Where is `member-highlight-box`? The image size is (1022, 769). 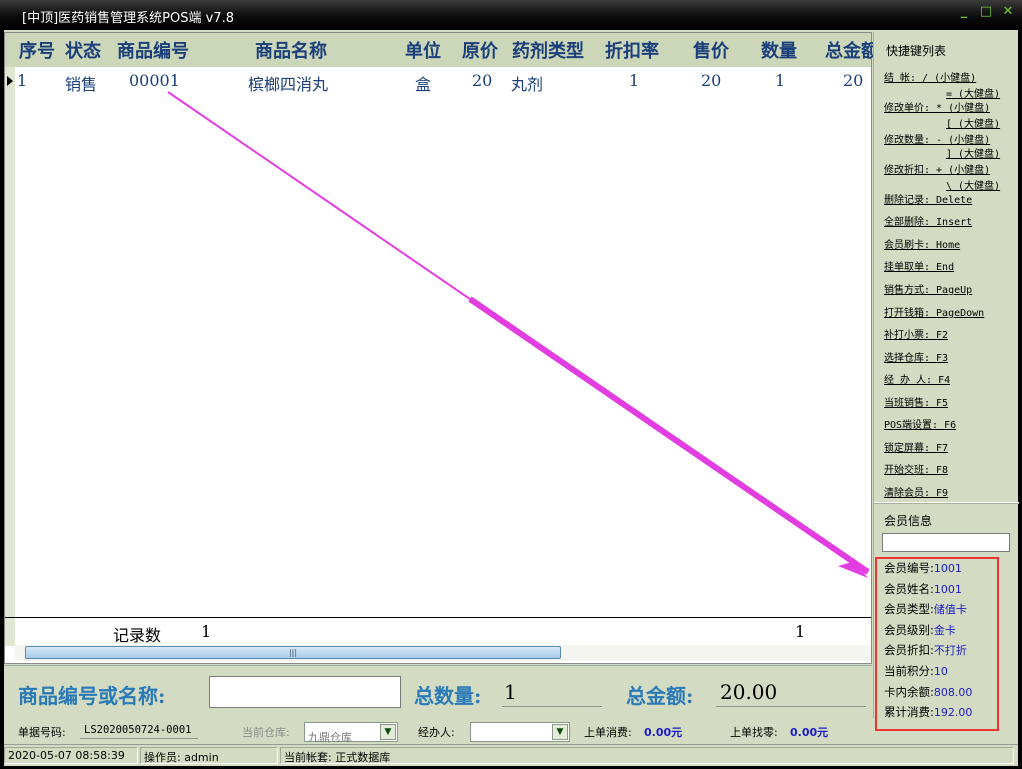 member-highlight-box is located at coordinates (937, 644).